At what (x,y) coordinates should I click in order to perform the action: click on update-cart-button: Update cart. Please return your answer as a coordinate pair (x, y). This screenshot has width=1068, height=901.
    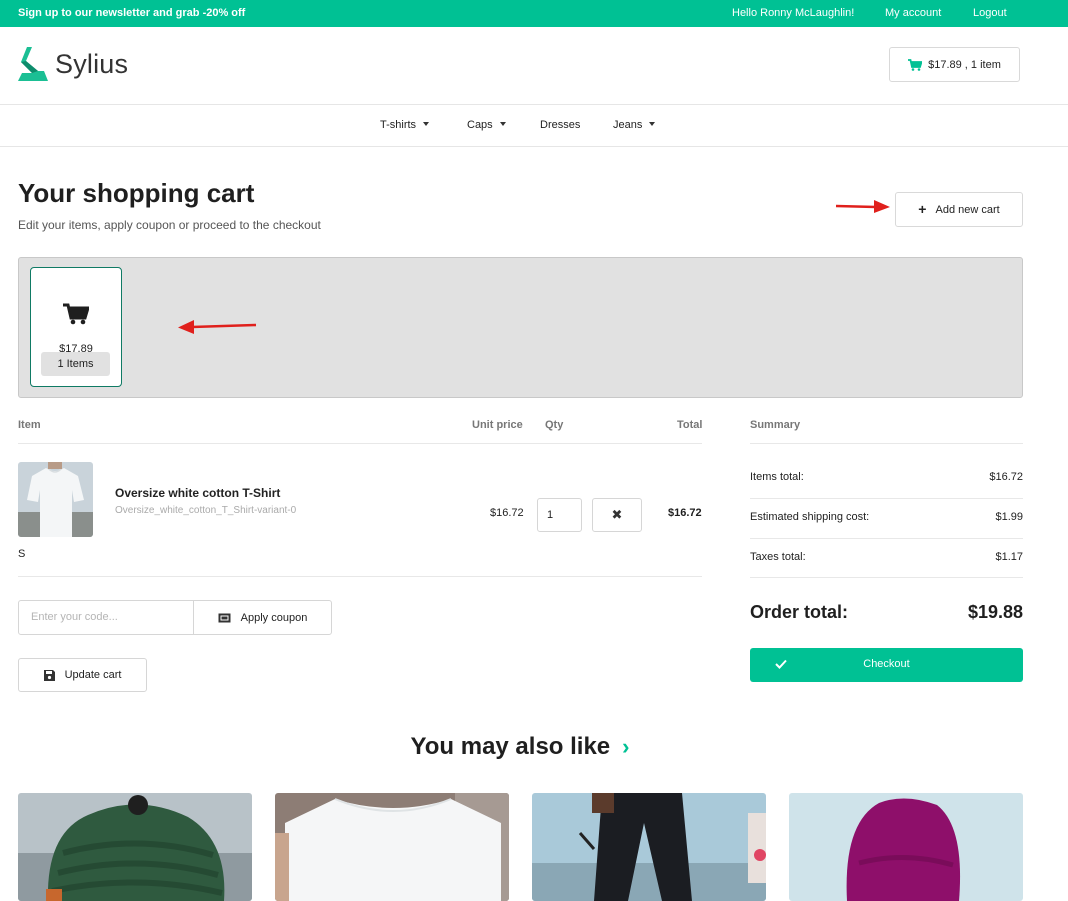
    Looking at the image, I should click on (82, 675).